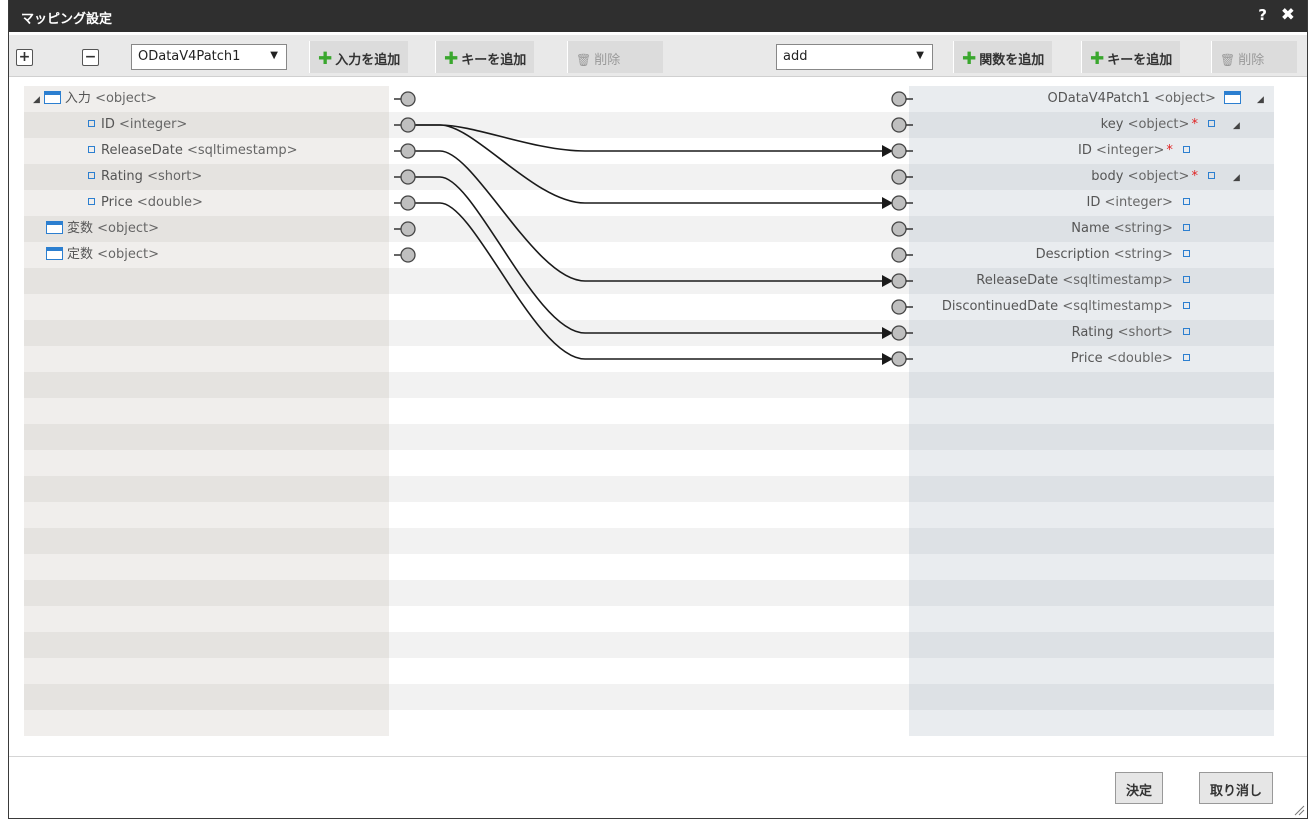 The height and width of the screenshot is (819, 1316). Describe the element at coordinates (1139, 788) in the screenshot. I see `ok-button: 決定` at that location.